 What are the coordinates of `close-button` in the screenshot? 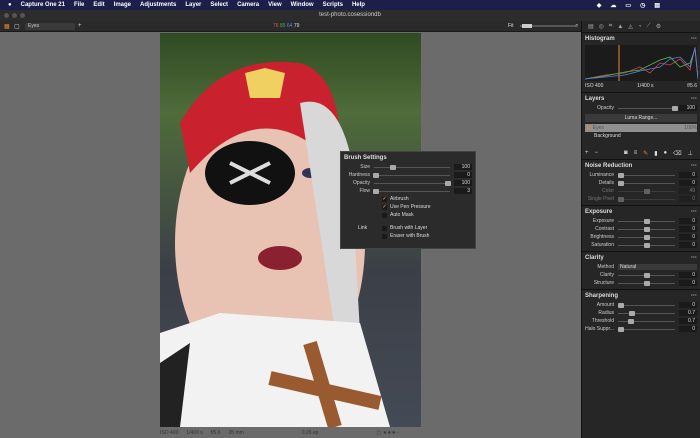 It's located at (6, 15).